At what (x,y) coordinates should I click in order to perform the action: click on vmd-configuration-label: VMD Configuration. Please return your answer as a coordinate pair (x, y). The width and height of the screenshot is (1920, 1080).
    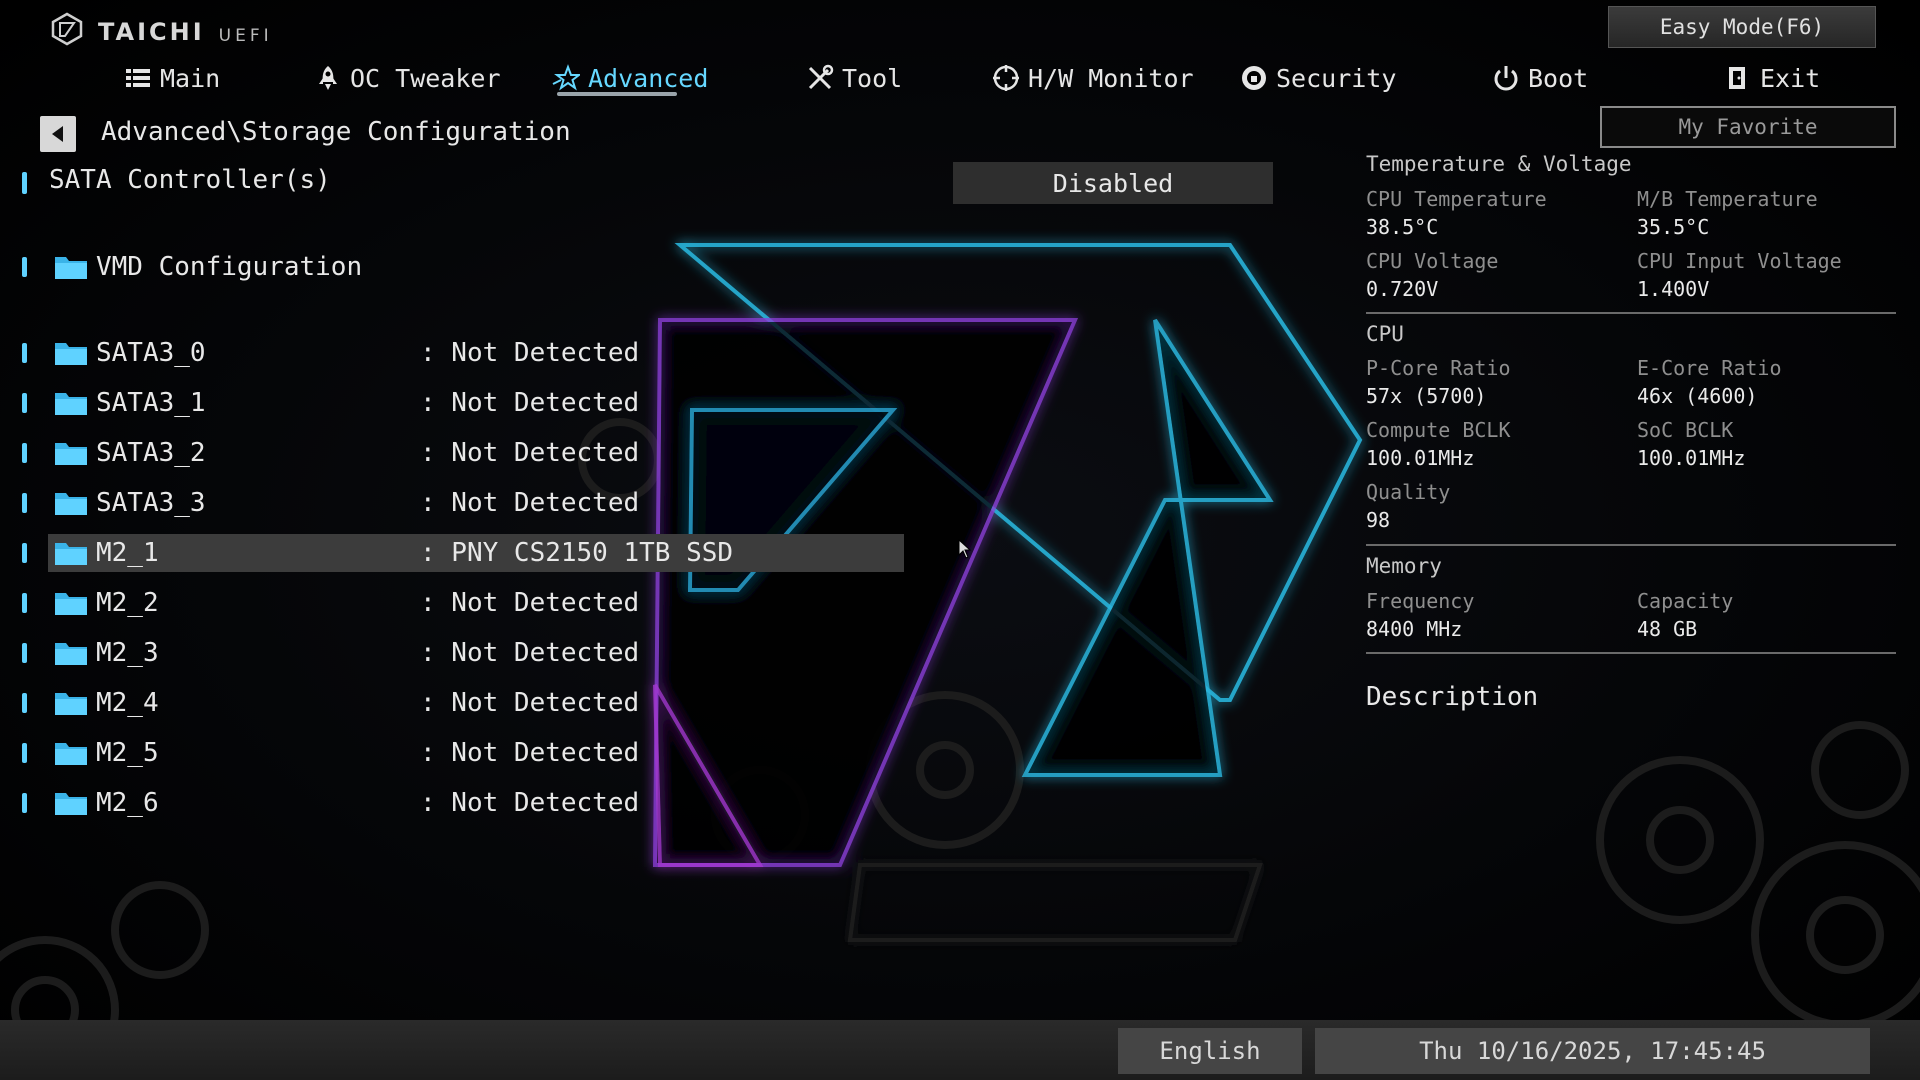
    Looking at the image, I should click on (229, 267).